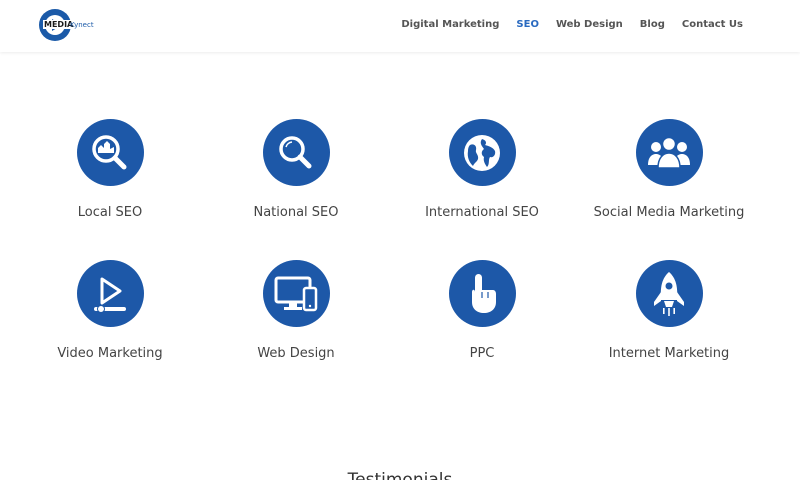 The height and width of the screenshot is (480, 800). I want to click on service-label: PPC, so click(482, 353).